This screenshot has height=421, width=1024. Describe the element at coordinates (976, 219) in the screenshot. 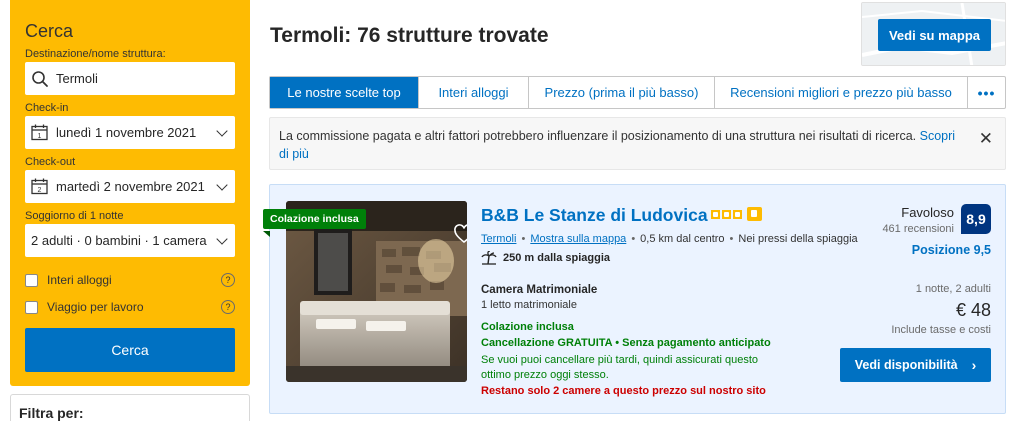

I see `review-score-badge: 8,9` at that location.